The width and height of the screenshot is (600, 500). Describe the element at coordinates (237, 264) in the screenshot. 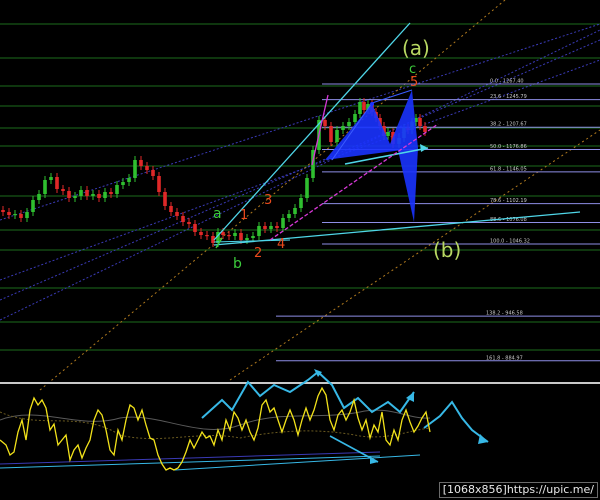

I see `wave-label-b: b` at that location.